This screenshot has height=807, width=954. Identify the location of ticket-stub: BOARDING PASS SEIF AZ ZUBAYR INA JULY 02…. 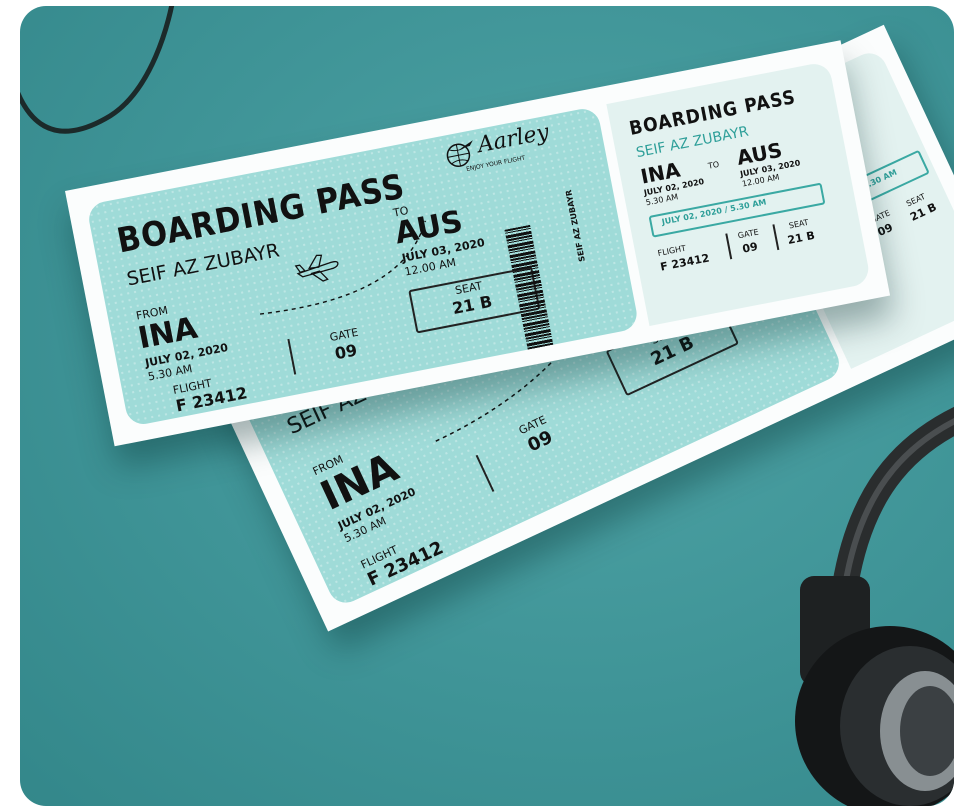
(739, 193).